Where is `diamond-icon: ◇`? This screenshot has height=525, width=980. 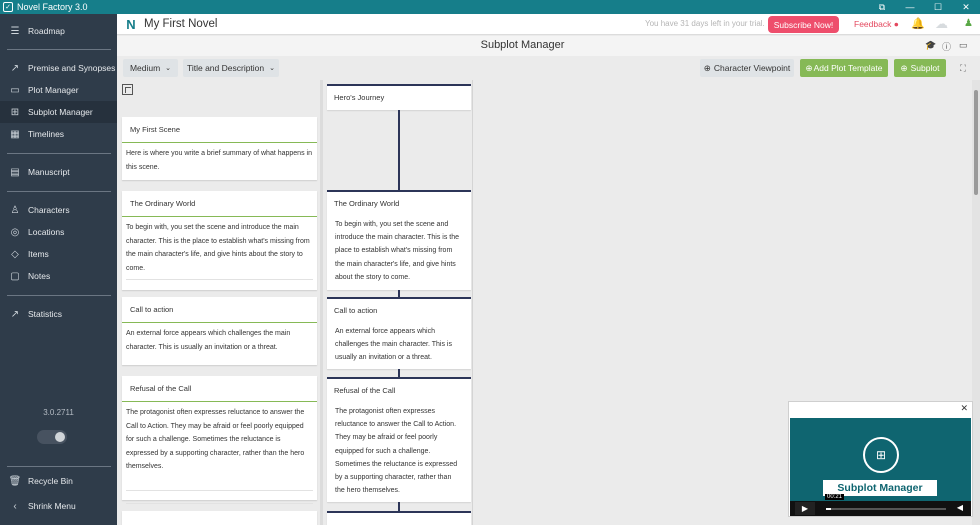 diamond-icon: ◇ is located at coordinates (15, 254).